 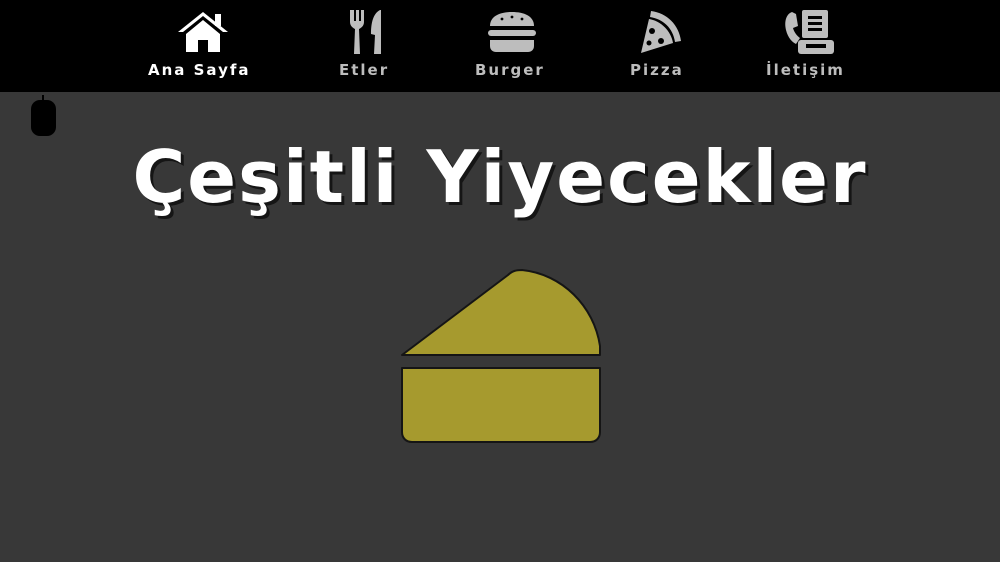 I want to click on burger-icon, so click(x=512, y=32).